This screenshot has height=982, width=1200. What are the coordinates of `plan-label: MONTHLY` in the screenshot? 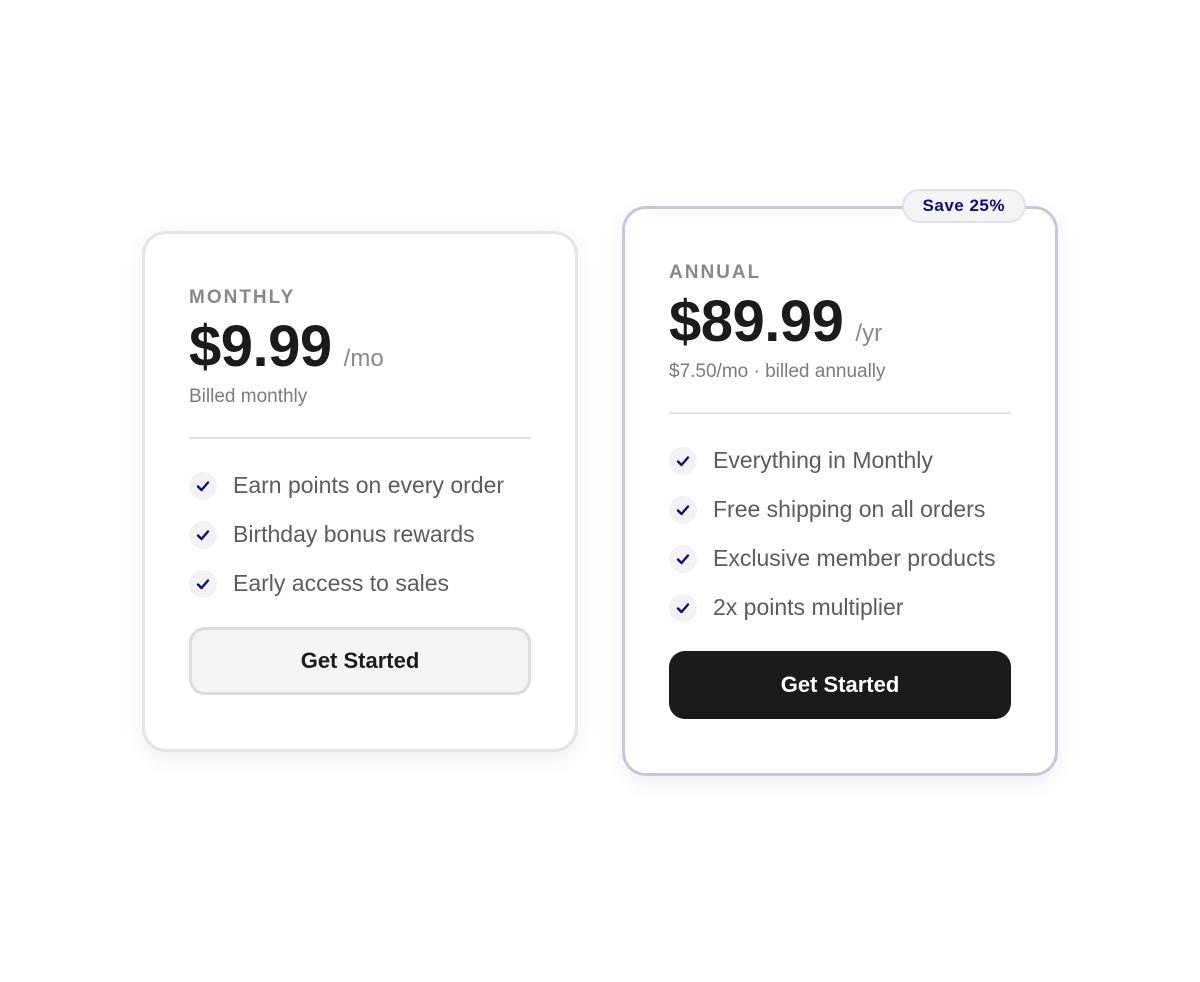 It's located at (242, 297).